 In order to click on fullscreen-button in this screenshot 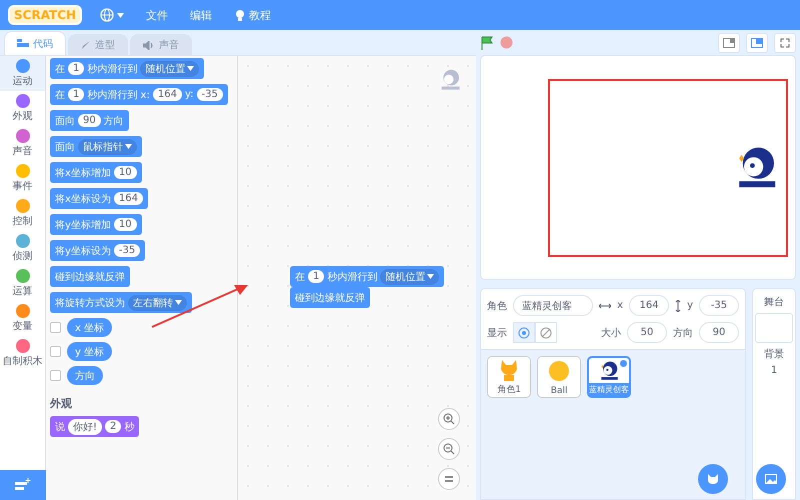, I will do `click(785, 42)`.